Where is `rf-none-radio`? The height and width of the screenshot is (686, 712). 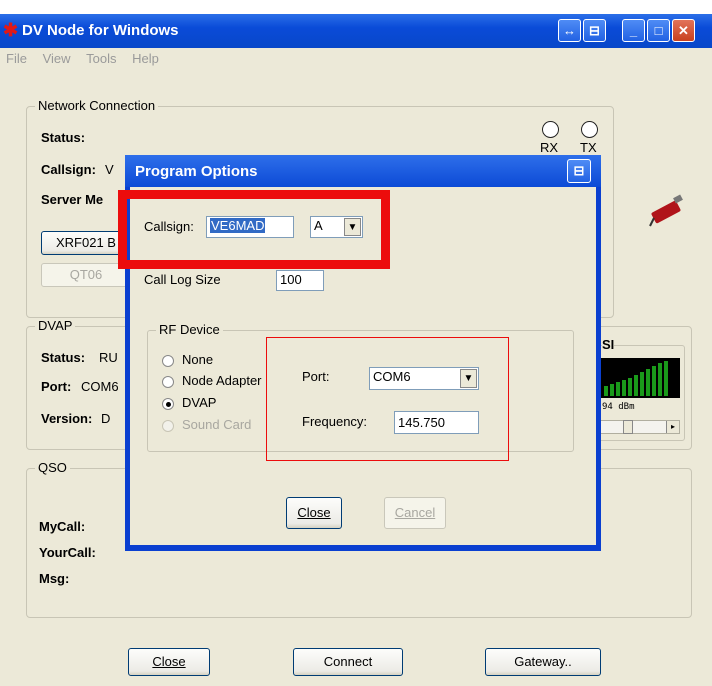
rf-none-radio is located at coordinates (168, 361).